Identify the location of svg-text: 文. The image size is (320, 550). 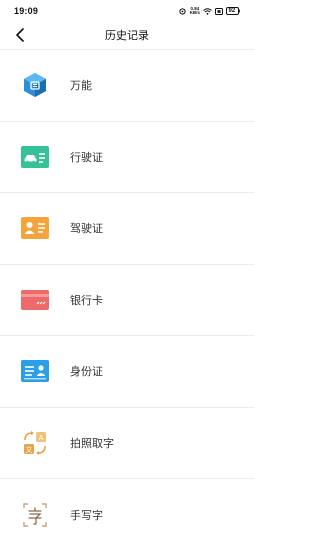
(29, 449).